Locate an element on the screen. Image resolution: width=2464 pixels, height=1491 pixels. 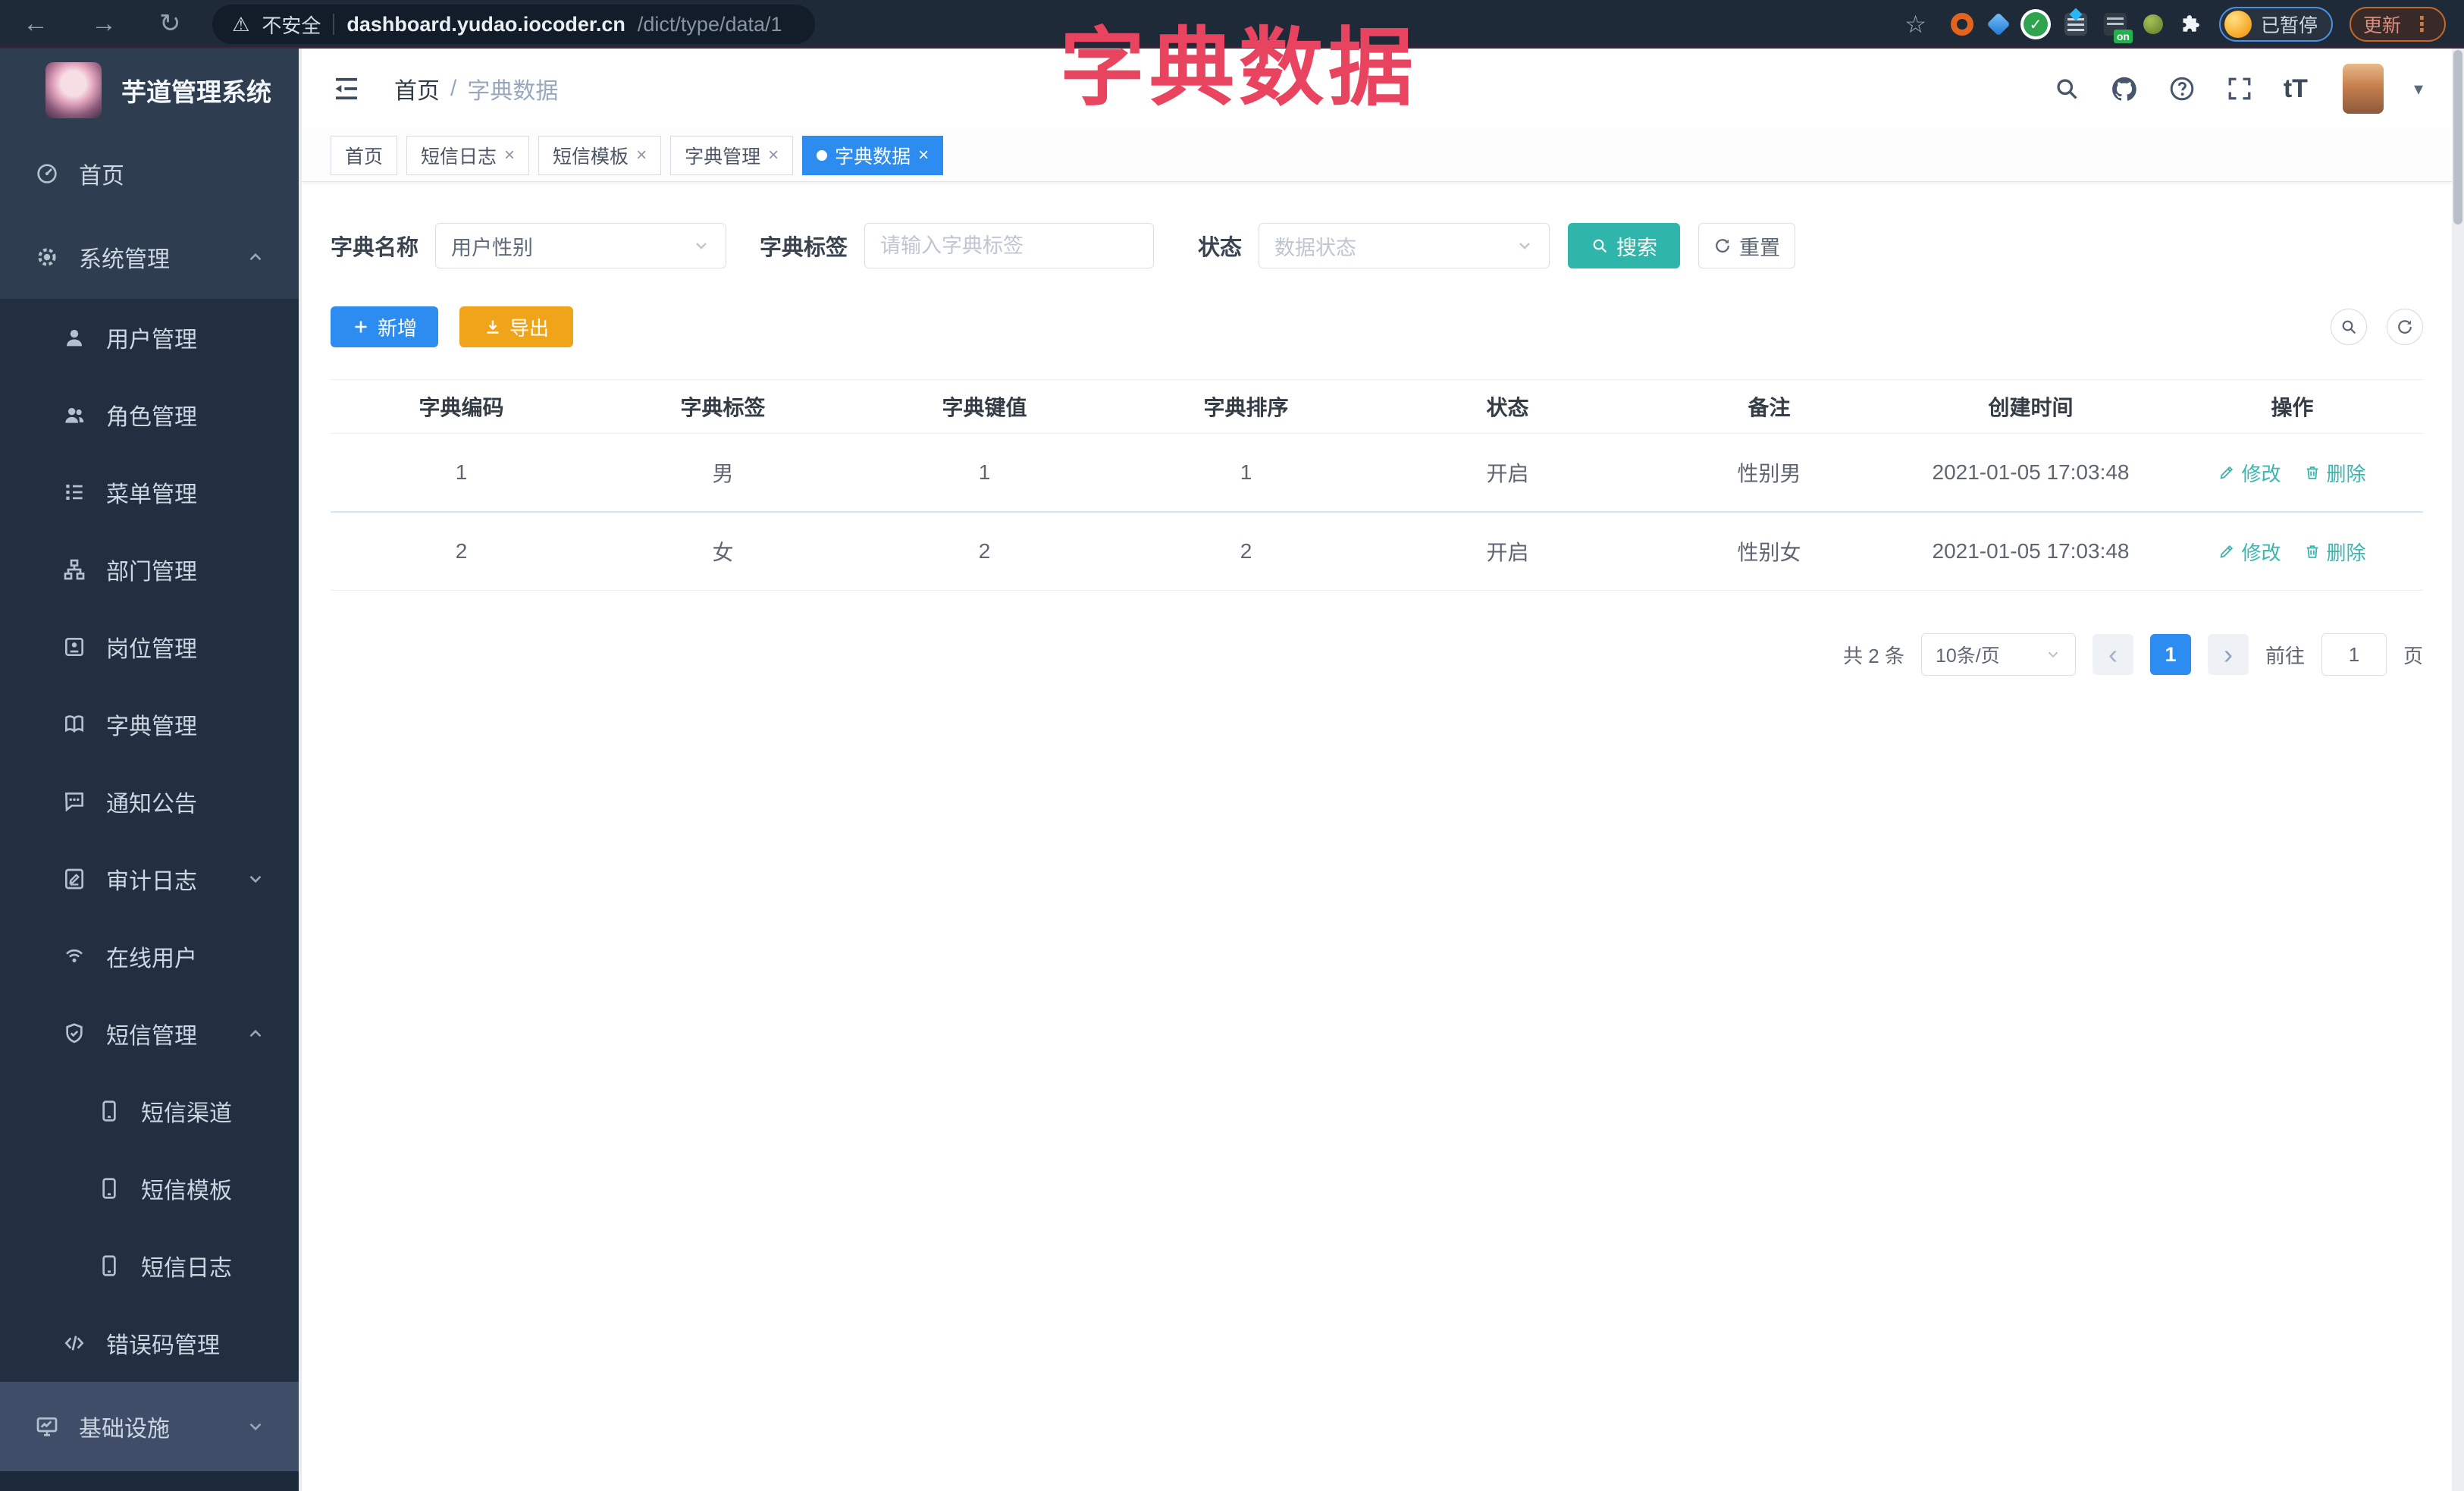
search-button: 搜索 is located at coordinates (1625, 245).